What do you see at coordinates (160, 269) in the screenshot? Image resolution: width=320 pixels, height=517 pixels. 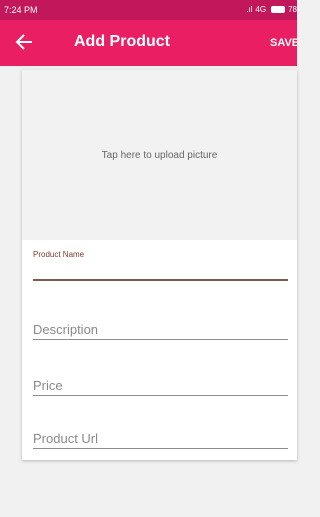 I see `product-name-input` at bounding box center [160, 269].